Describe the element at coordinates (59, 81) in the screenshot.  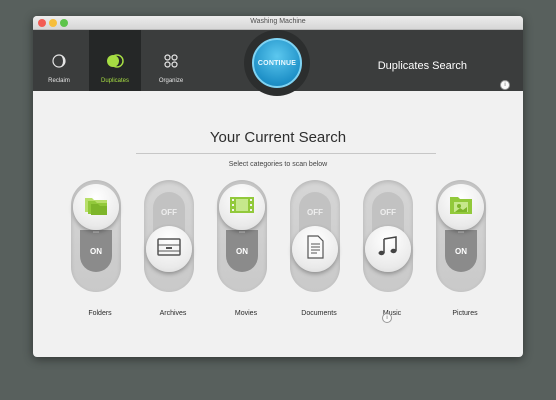
I see `nav-label: Reclaim` at that location.